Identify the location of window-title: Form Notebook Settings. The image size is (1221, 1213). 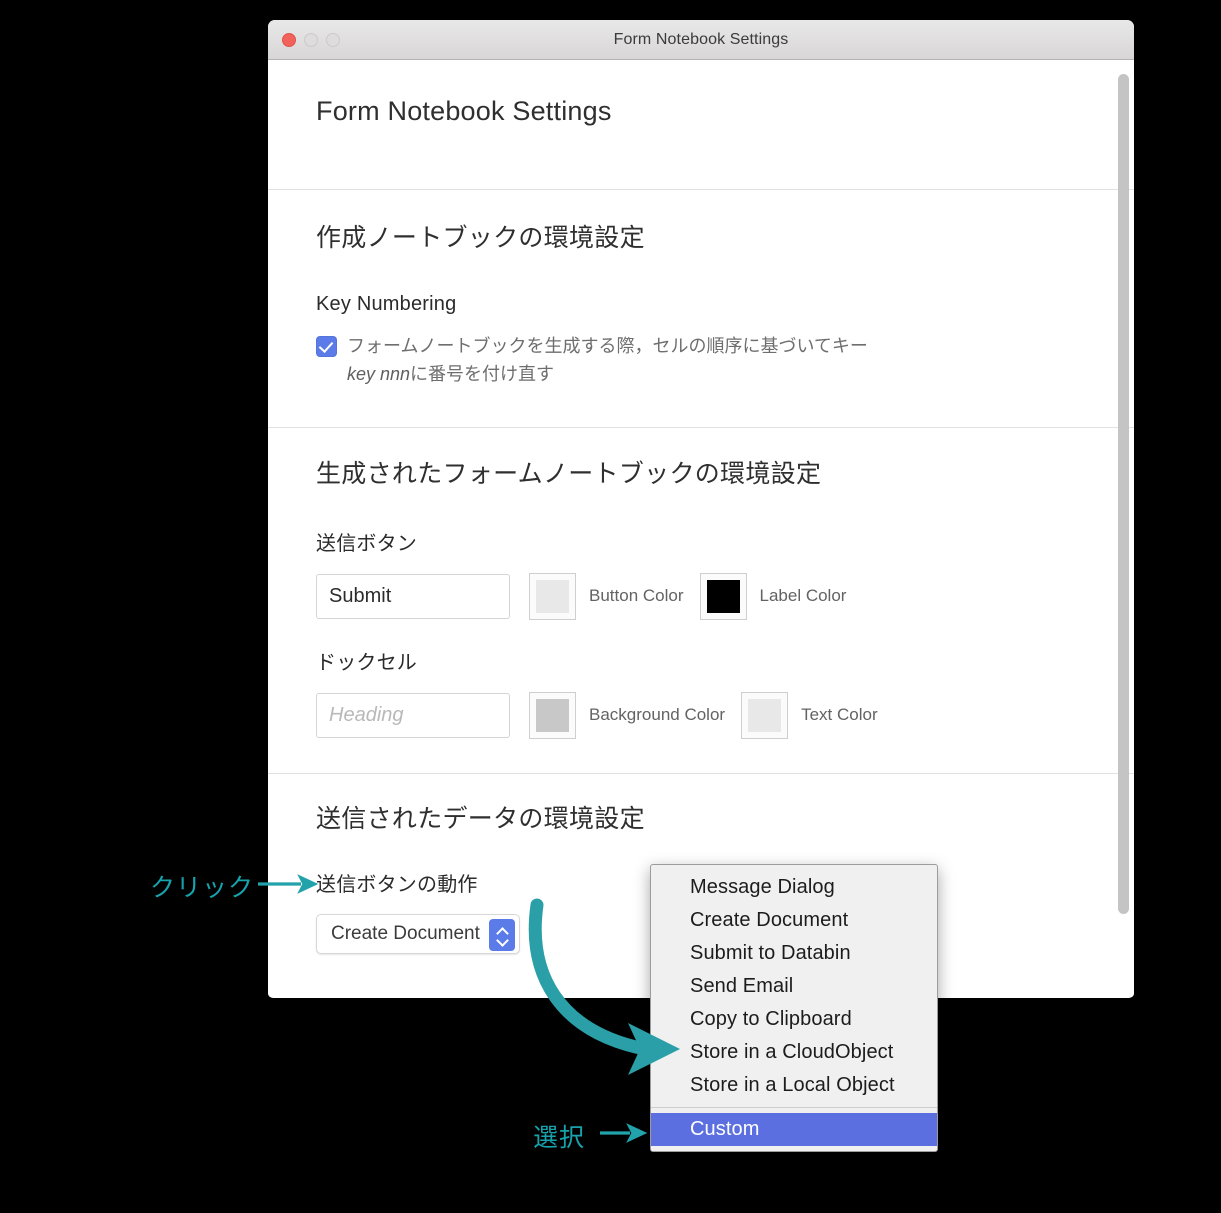
(701, 39).